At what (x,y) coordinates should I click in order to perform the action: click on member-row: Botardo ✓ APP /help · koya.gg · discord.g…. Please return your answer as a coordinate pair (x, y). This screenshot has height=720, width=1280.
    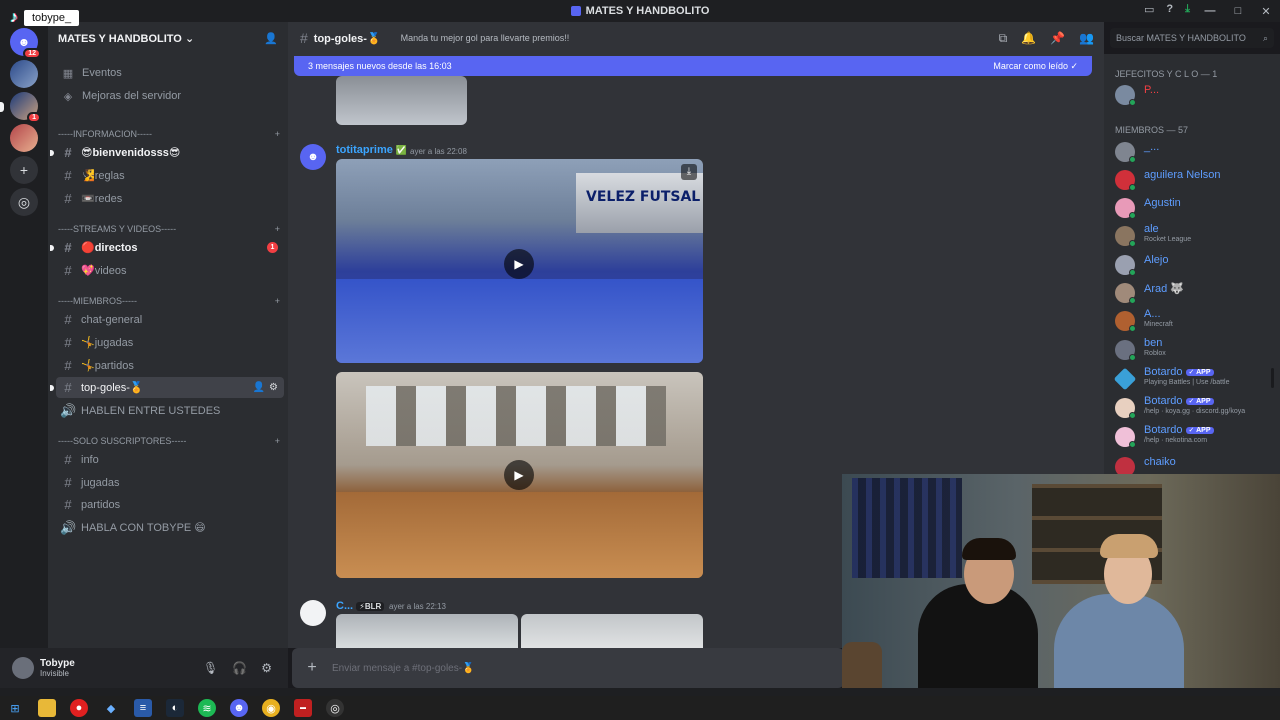
    Looking at the image, I should click on (1195, 408).